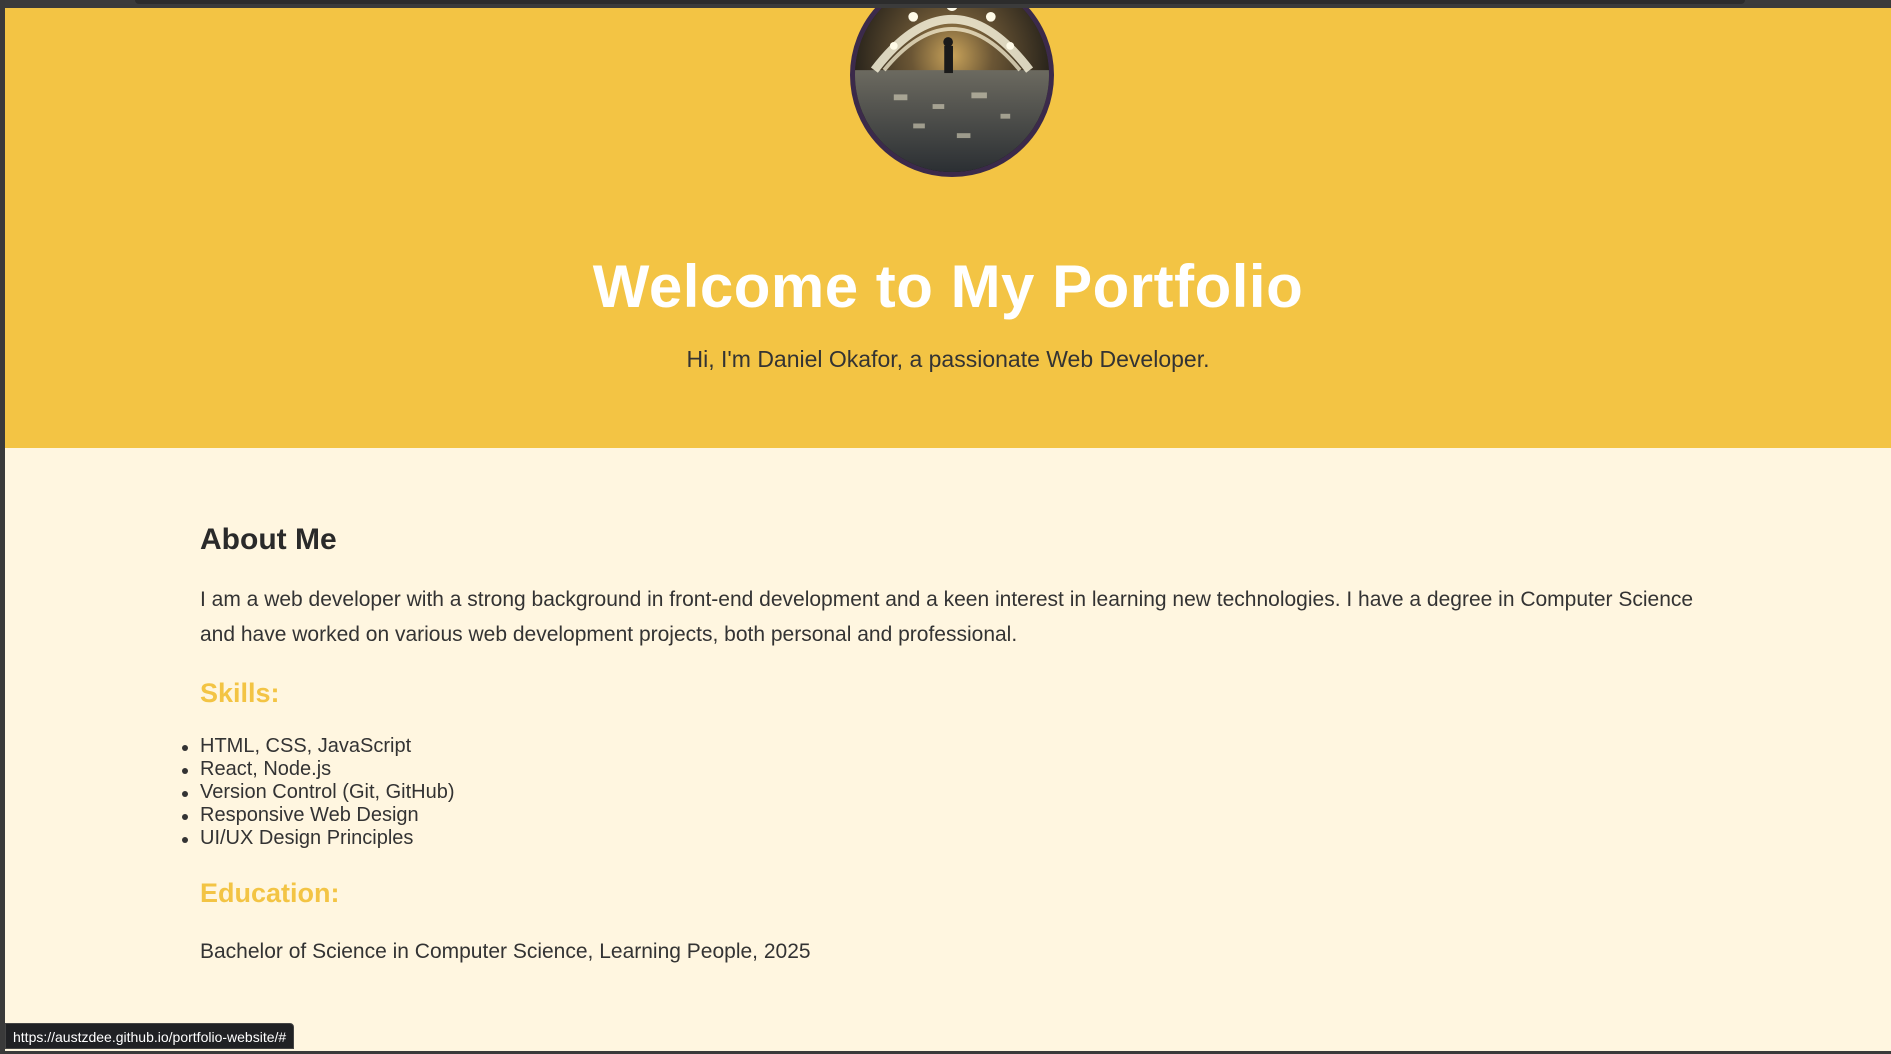  What do you see at coordinates (318, 769) in the screenshot?
I see `list-item: React, Node.js` at bounding box center [318, 769].